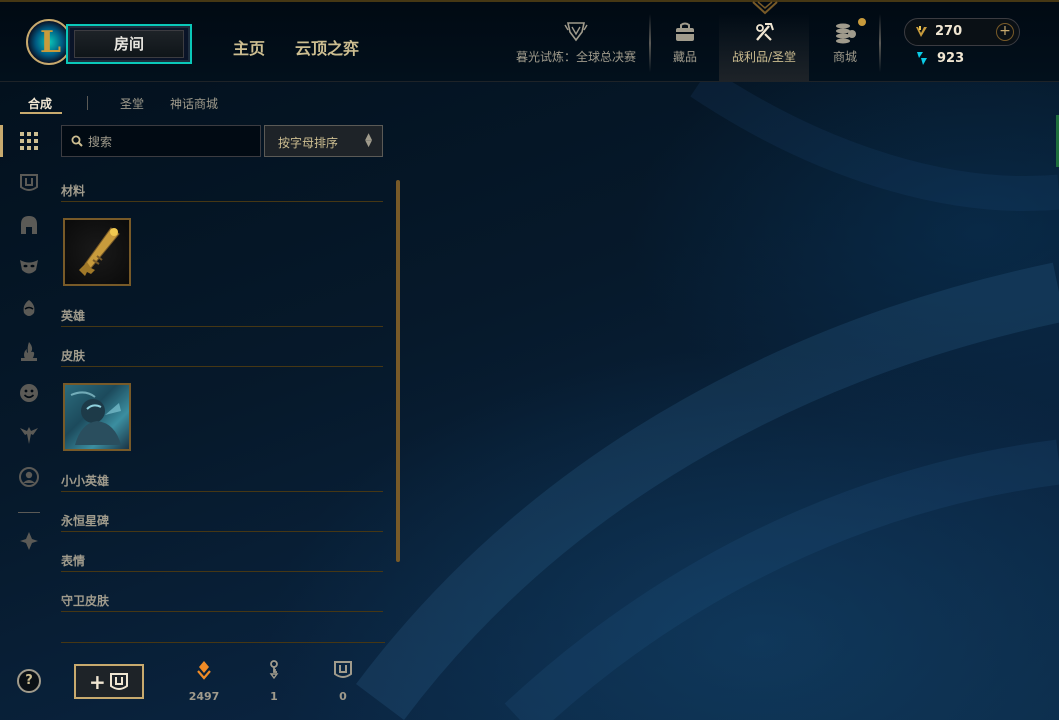 The width and height of the screenshot is (1059, 720). Describe the element at coordinates (77, 141) in the screenshot. I see `search-icon` at that location.